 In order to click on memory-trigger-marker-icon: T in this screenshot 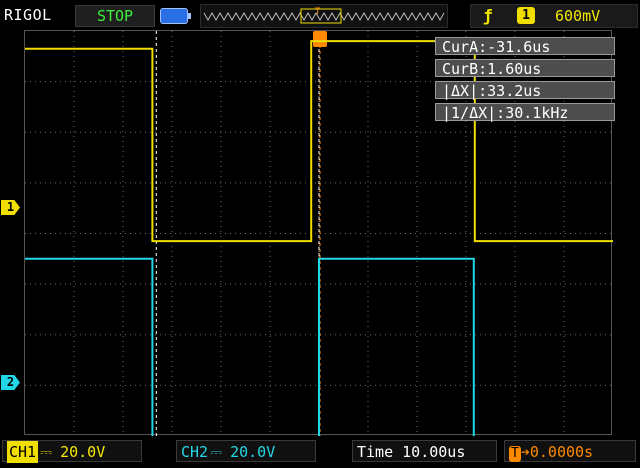, I will do `click(318, 12)`.